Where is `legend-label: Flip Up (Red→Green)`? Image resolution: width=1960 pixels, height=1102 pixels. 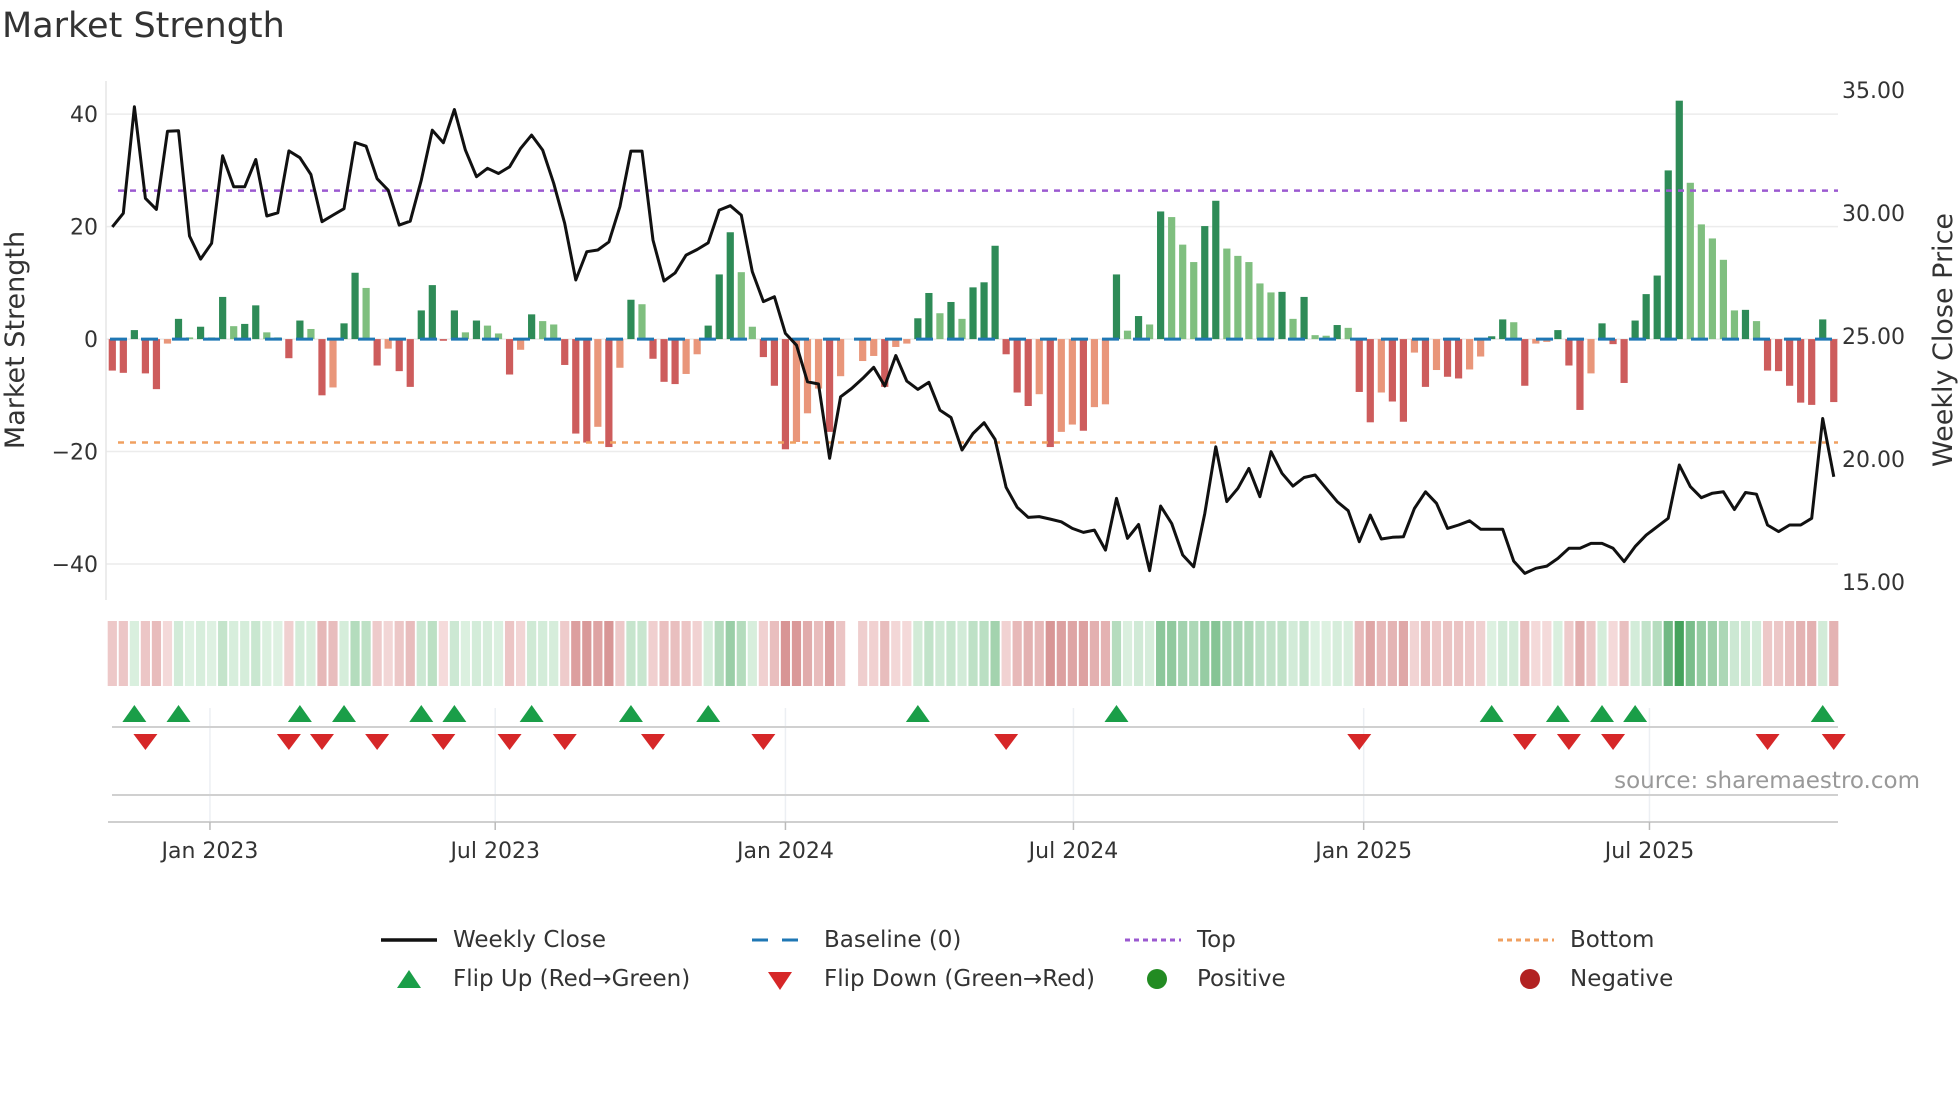 legend-label: Flip Up (Red→Green) is located at coordinates (572, 979).